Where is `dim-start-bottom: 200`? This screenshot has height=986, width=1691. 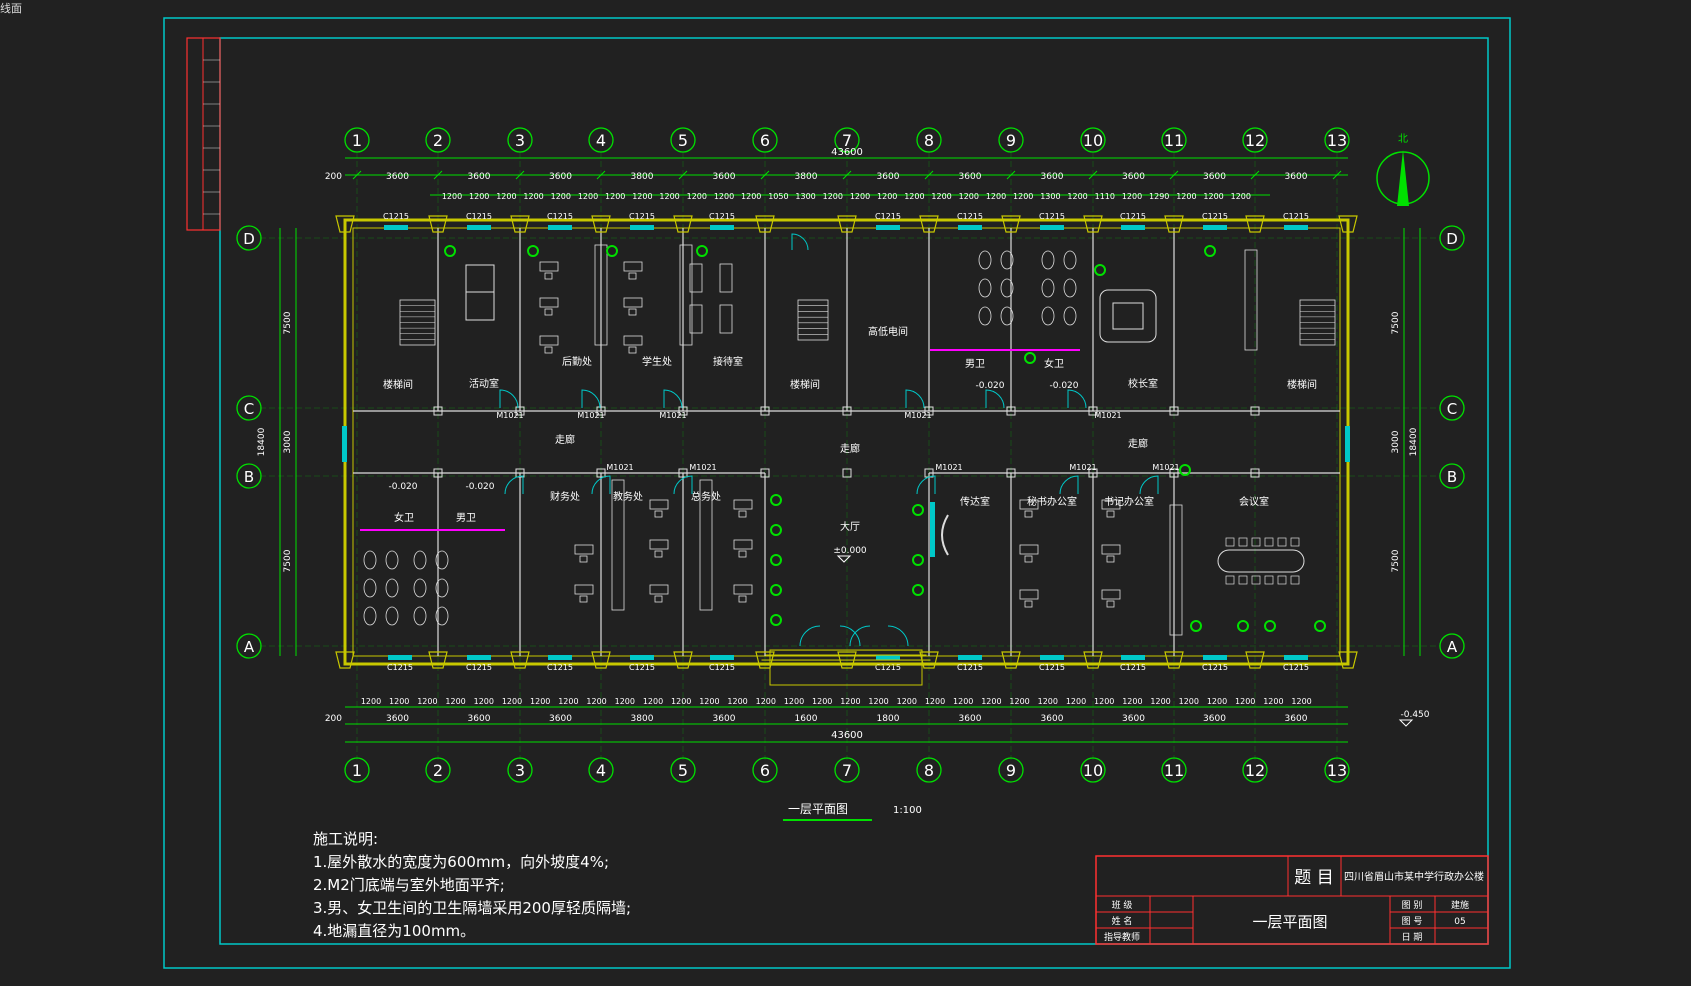
dim-start-bottom: 200 is located at coordinates (333, 719).